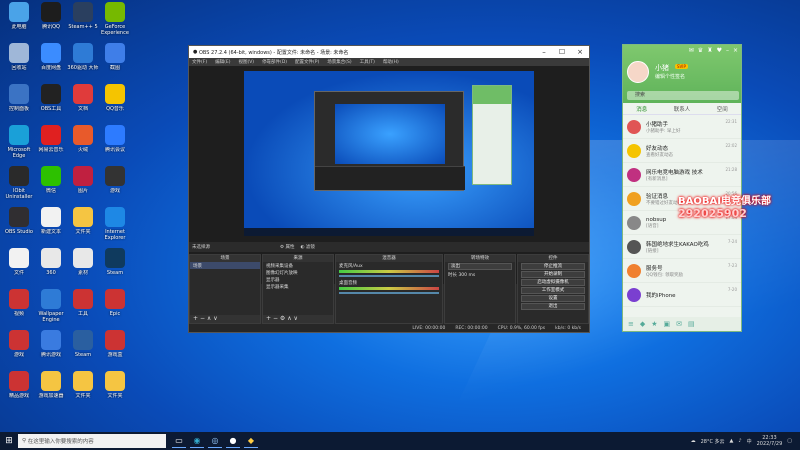 This screenshot has width=800, height=450. I want to click on qq-taskbar-icon: ◆, so click(251, 441).